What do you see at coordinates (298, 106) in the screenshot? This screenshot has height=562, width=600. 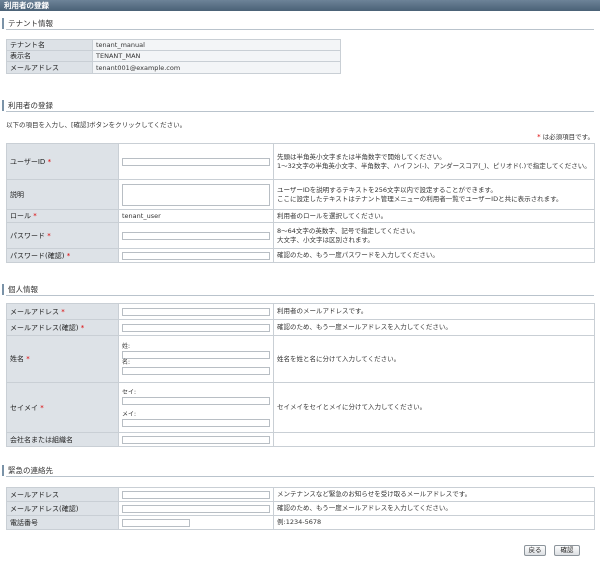 I see `user-section-title: 利用者の登録` at bounding box center [298, 106].